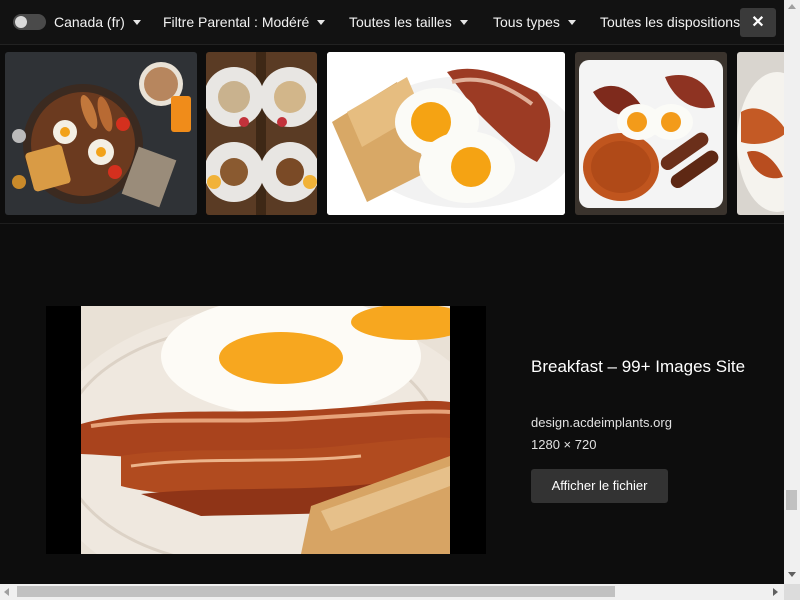 The width and height of the screenshot is (800, 600). I want to click on close-icon: ✕, so click(758, 22).